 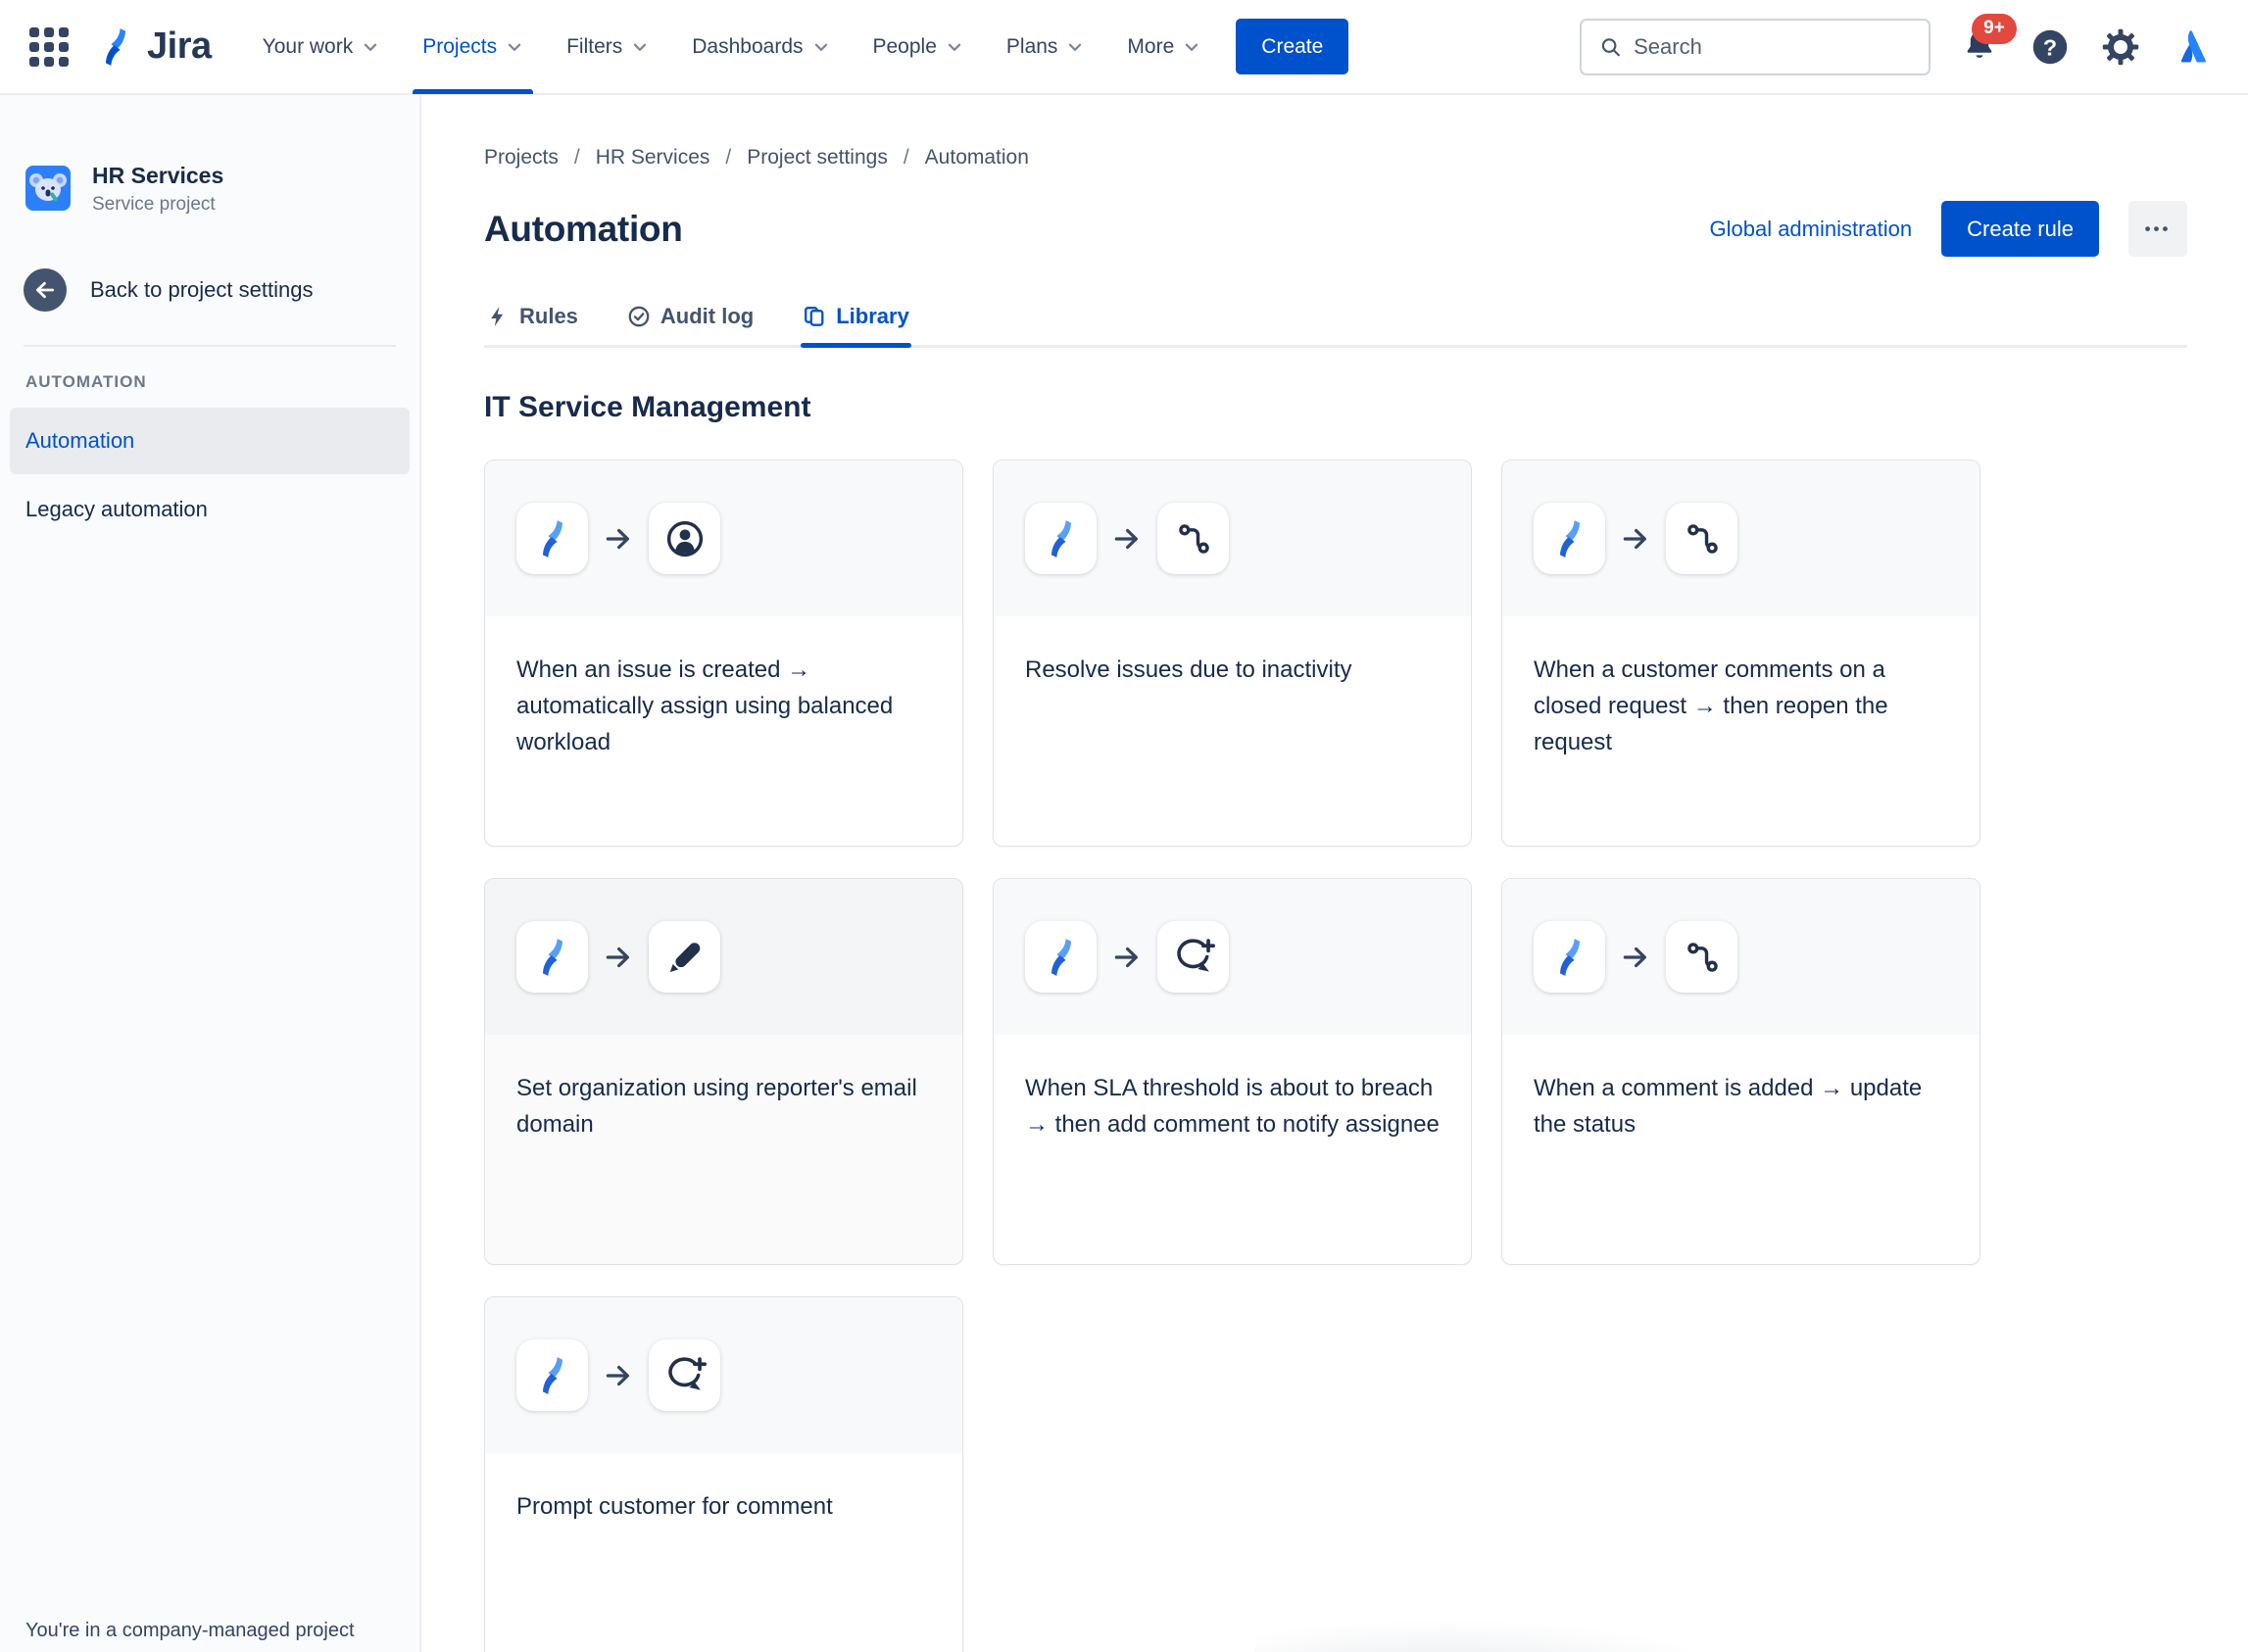 I want to click on sidebar-item-legacy-automation: Legacy automation, so click(x=210, y=509).